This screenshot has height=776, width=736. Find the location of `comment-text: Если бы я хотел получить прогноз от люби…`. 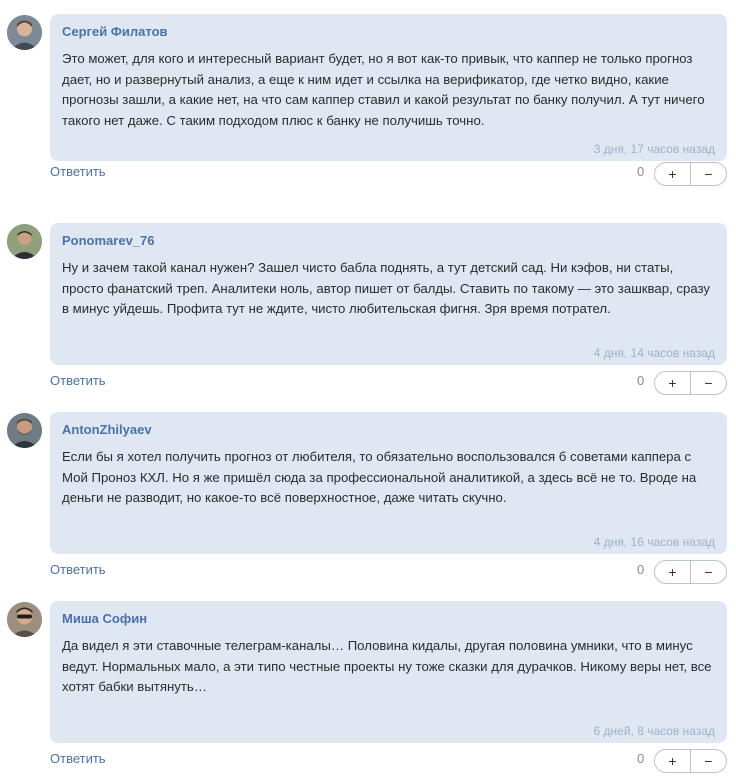

comment-text: Если бы я хотел получить прогноз от люби… is located at coordinates (379, 477).